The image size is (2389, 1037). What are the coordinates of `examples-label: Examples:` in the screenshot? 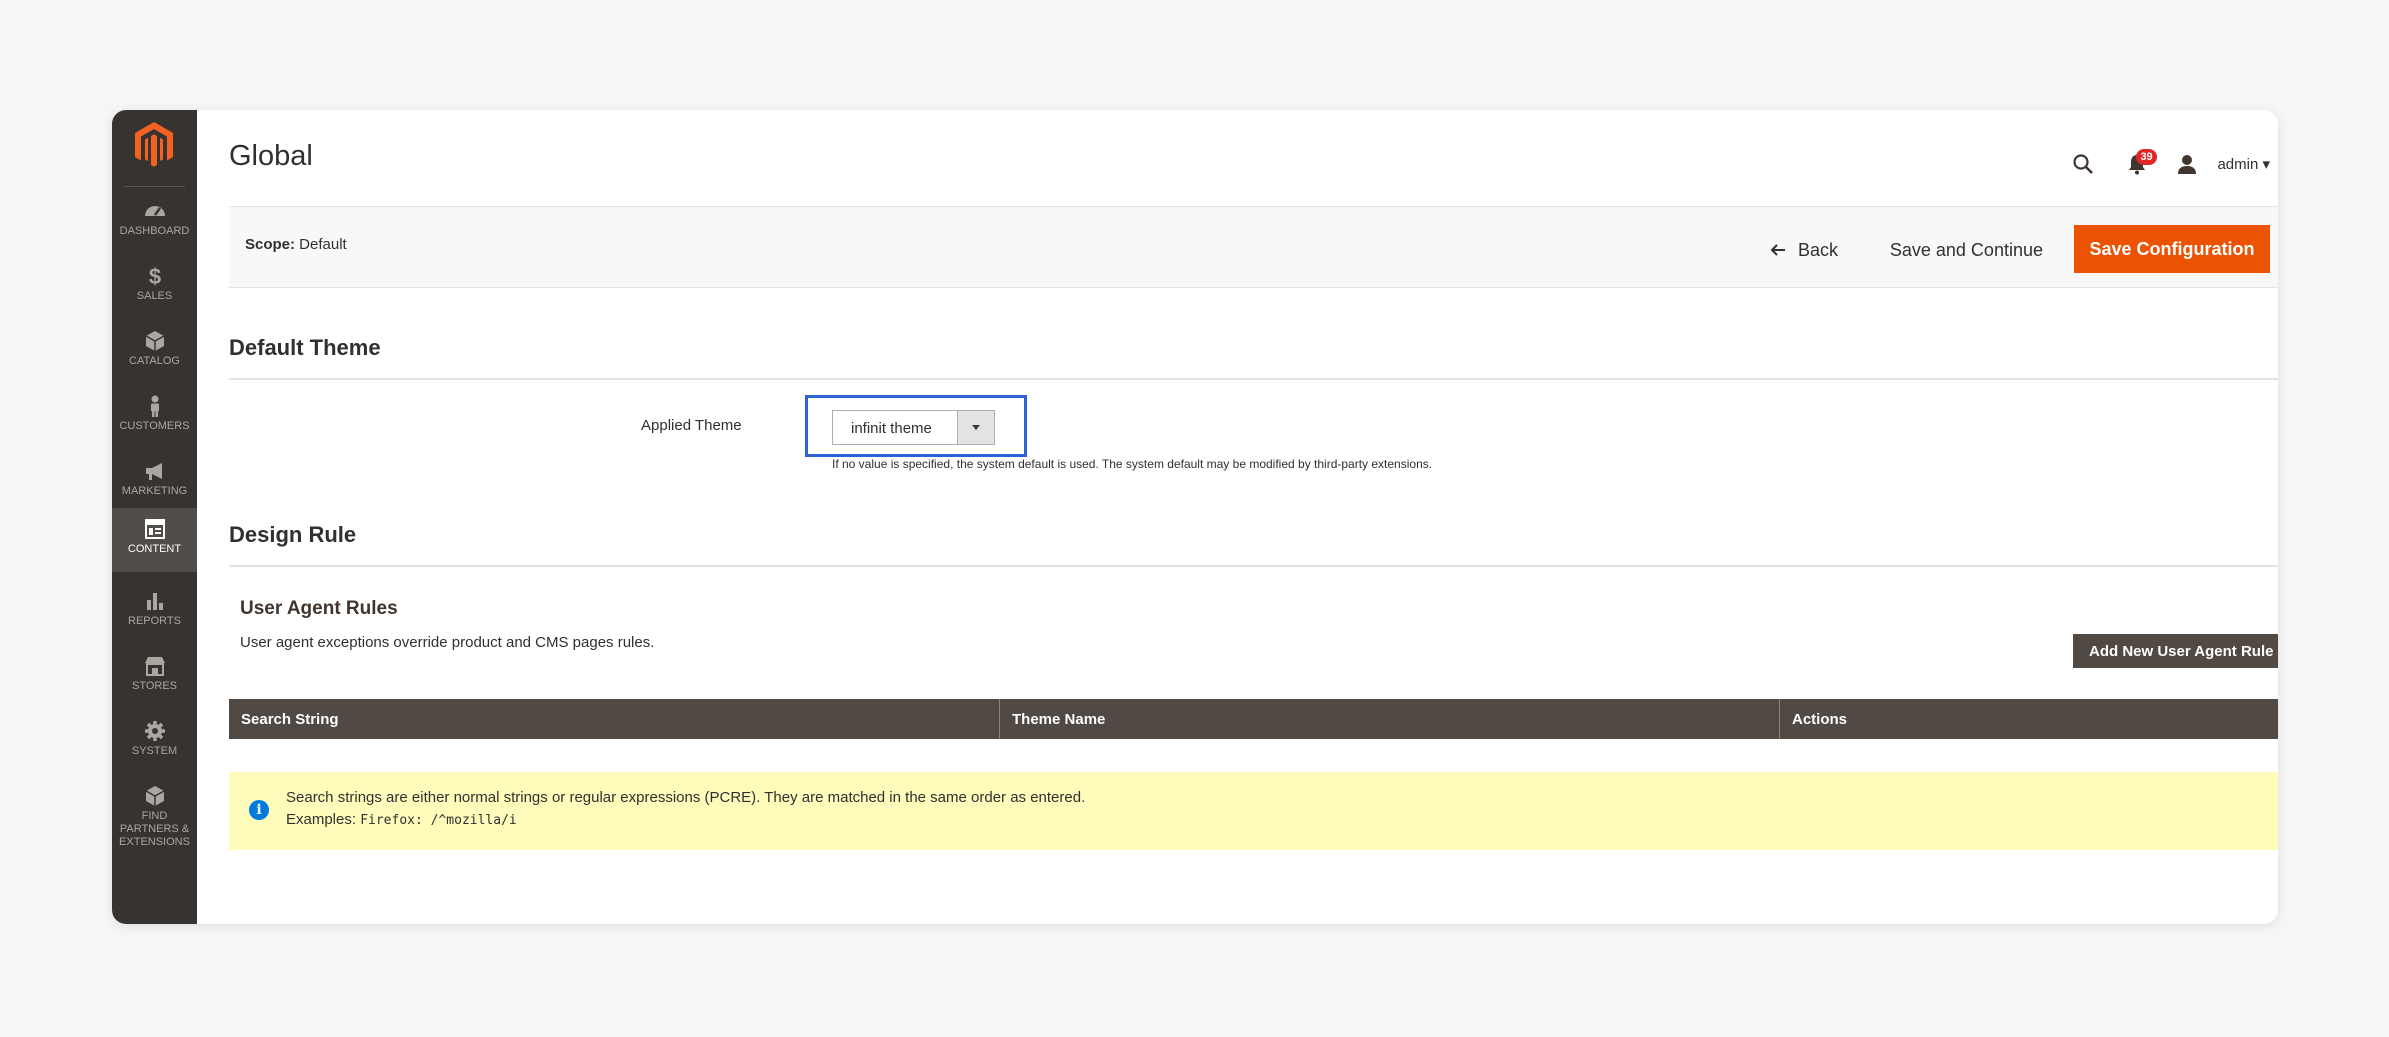 It's located at (323, 819).